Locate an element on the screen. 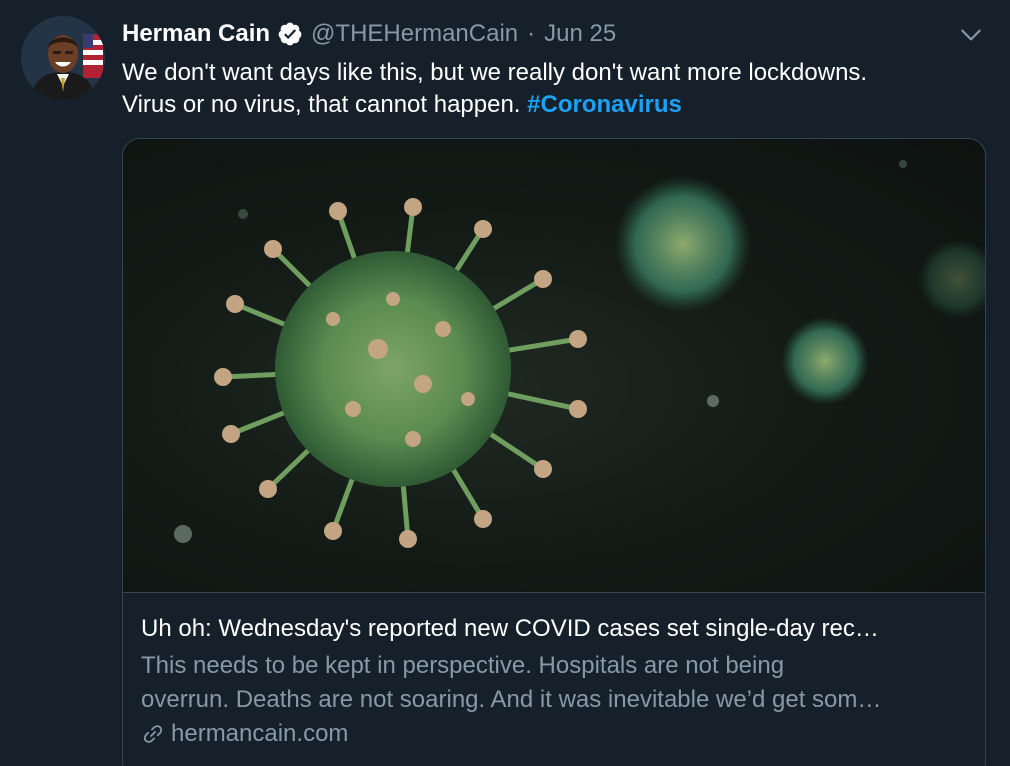 The width and height of the screenshot is (1010, 766). card-domain: hermancain.com is located at coordinates (244, 734).